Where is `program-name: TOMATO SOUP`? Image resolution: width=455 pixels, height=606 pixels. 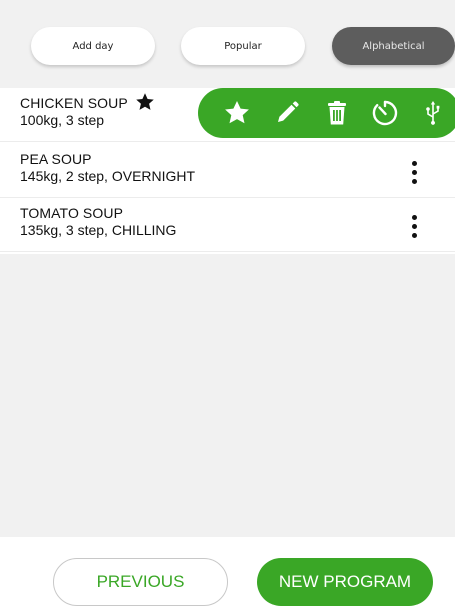
program-name: TOMATO SOUP is located at coordinates (72, 213).